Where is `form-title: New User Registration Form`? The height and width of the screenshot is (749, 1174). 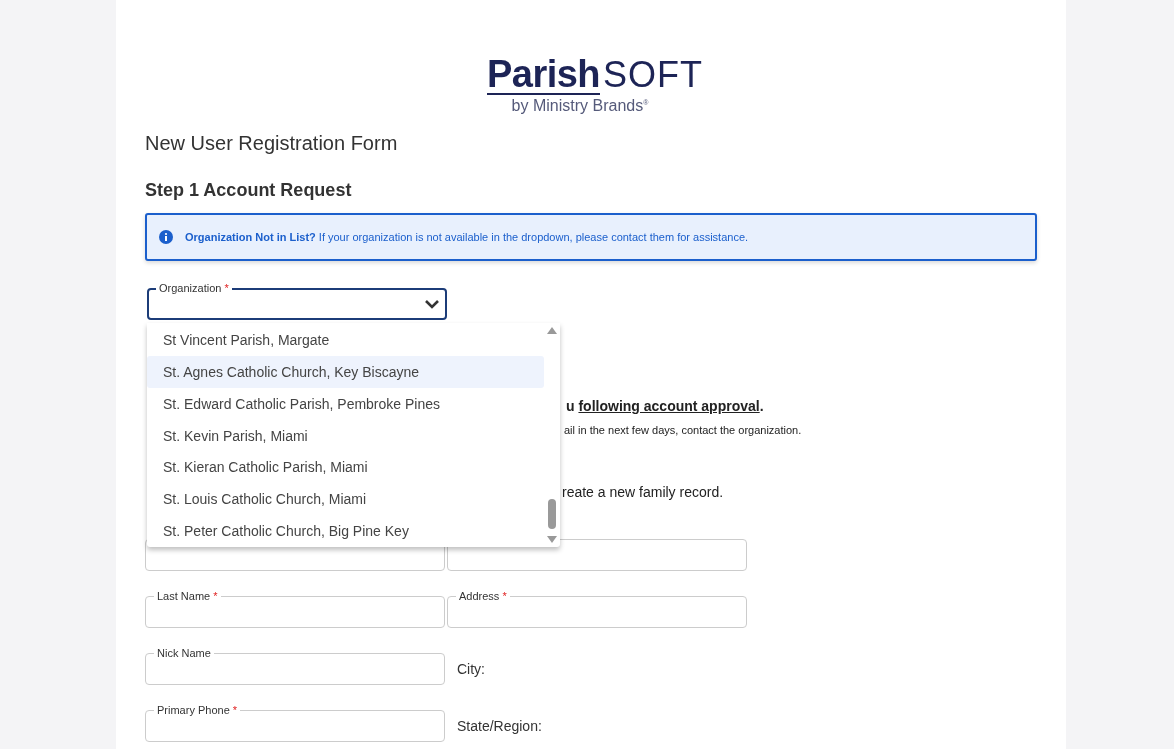 form-title: New User Registration Form is located at coordinates (271, 143).